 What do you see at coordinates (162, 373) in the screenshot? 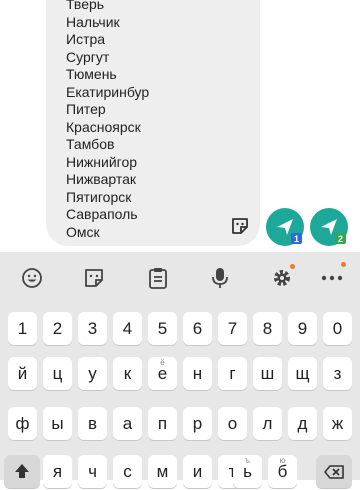
I see `key-letter-e: ё е` at bounding box center [162, 373].